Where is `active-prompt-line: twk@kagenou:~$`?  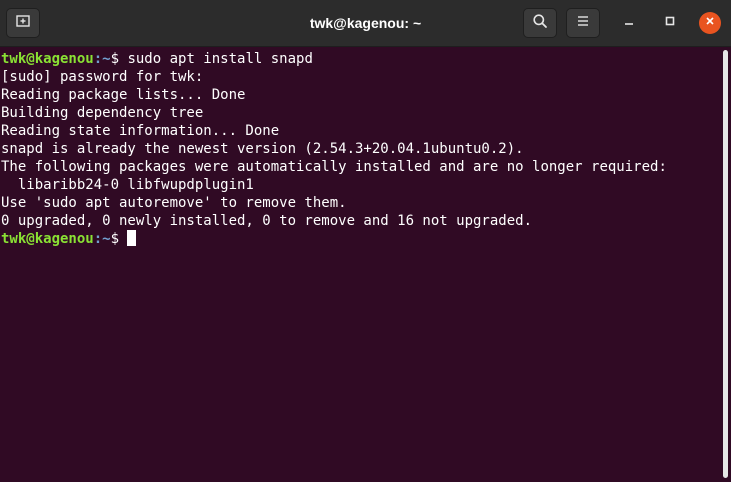 active-prompt-line: twk@kagenou:~$ is located at coordinates (361, 239).